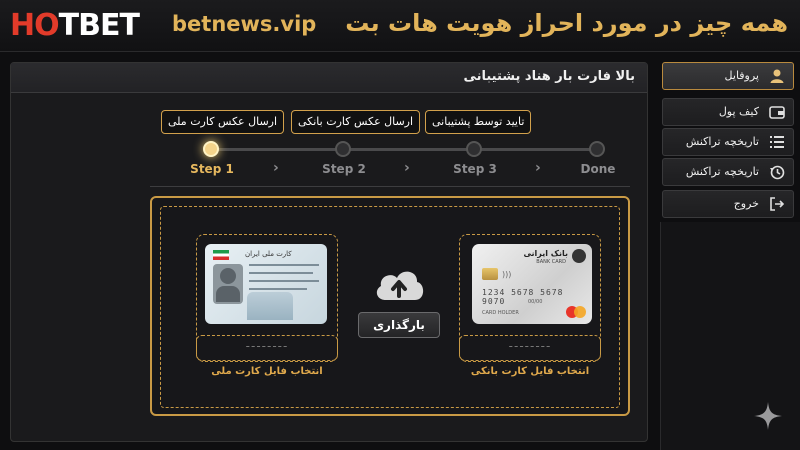 This screenshot has width=800, height=450. Describe the element at coordinates (551, 262) in the screenshot. I see `bank-card-sub: BANK CARD` at that location.